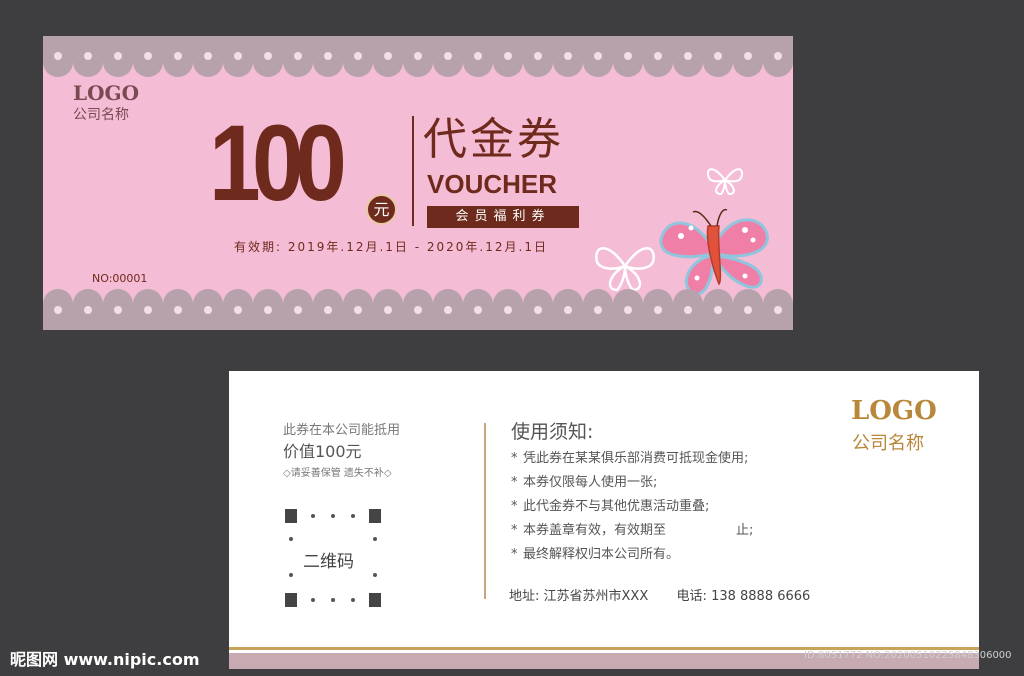  I want to click on back-divider, so click(485, 511).